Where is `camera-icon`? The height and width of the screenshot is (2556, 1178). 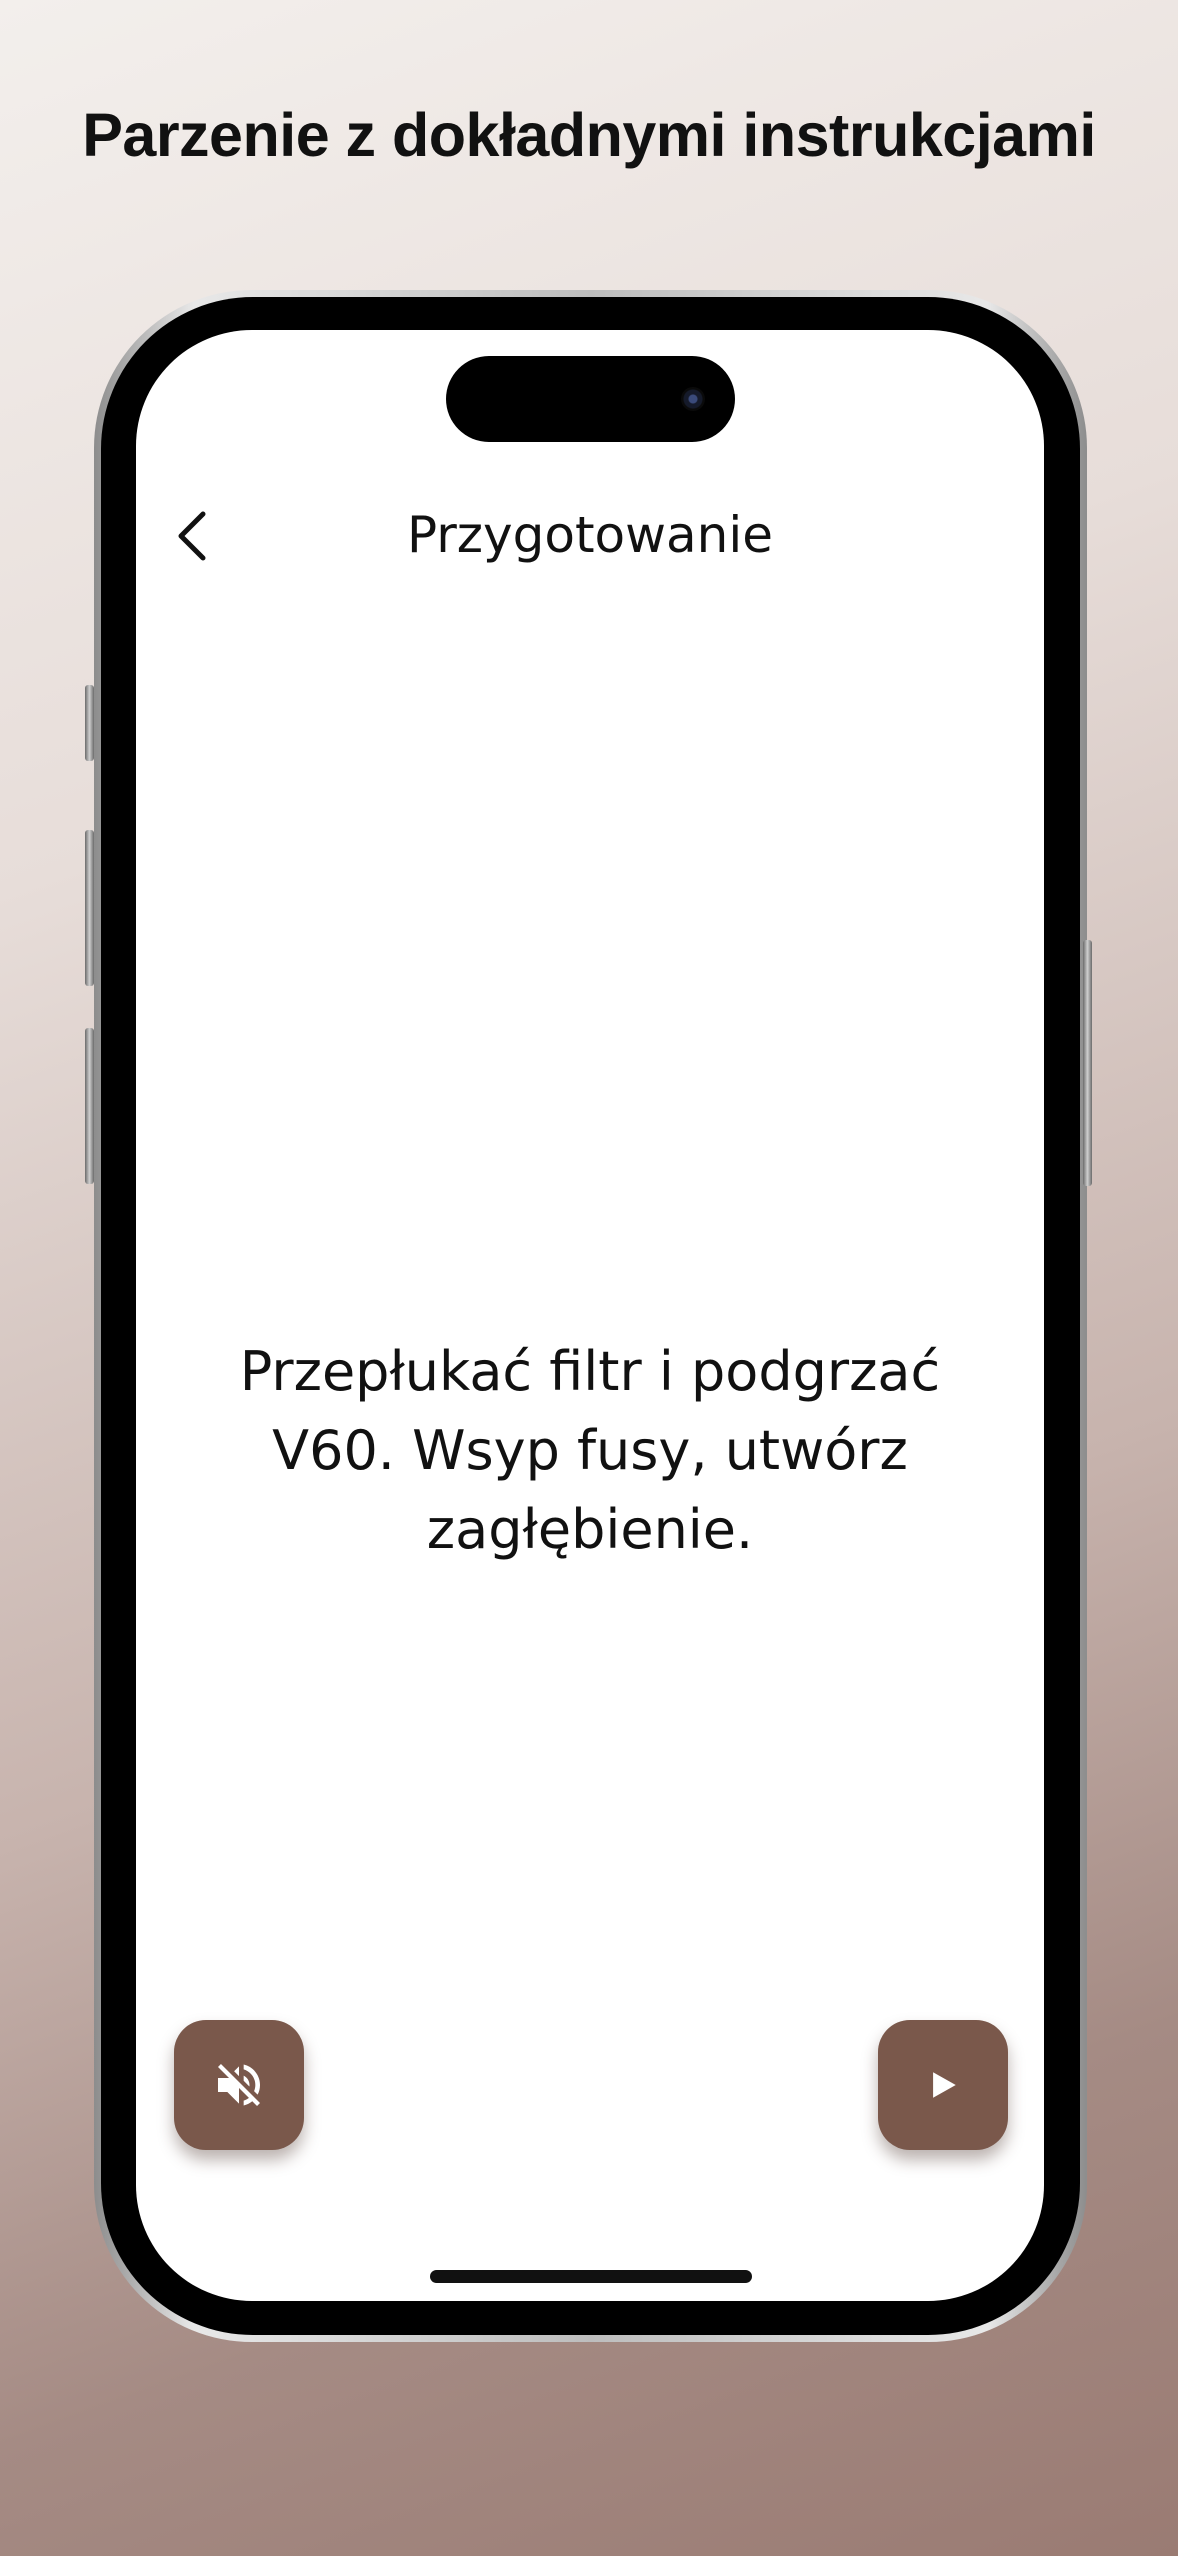 camera-icon is located at coordinates (693, 399).